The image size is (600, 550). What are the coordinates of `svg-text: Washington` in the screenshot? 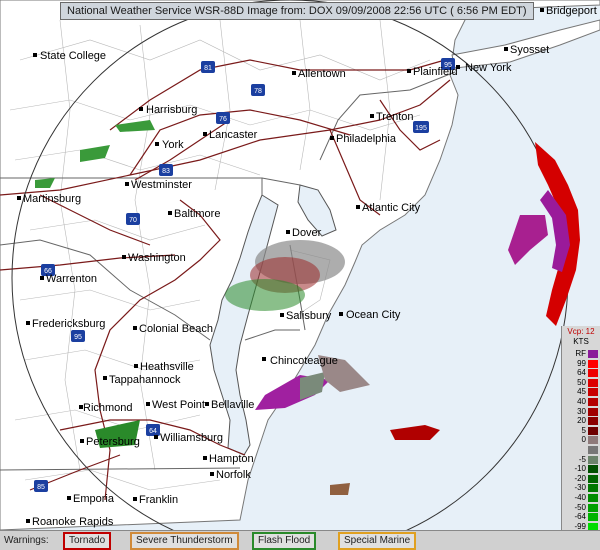 It's located at (157, 258).